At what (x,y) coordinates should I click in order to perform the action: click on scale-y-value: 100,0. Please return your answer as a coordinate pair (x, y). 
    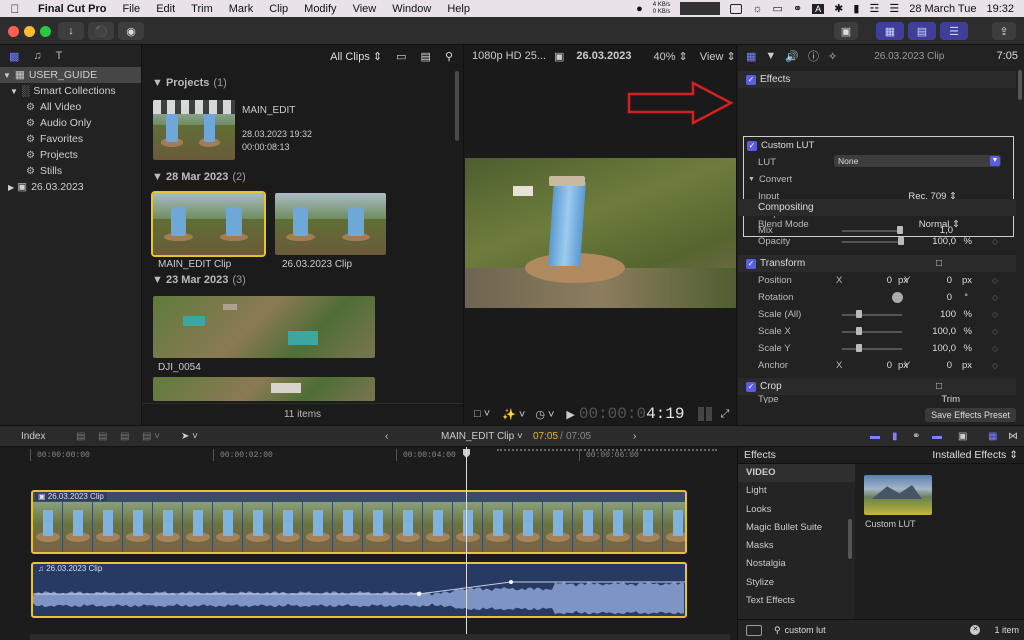
    Looking at the image, I should click on (944, 348).